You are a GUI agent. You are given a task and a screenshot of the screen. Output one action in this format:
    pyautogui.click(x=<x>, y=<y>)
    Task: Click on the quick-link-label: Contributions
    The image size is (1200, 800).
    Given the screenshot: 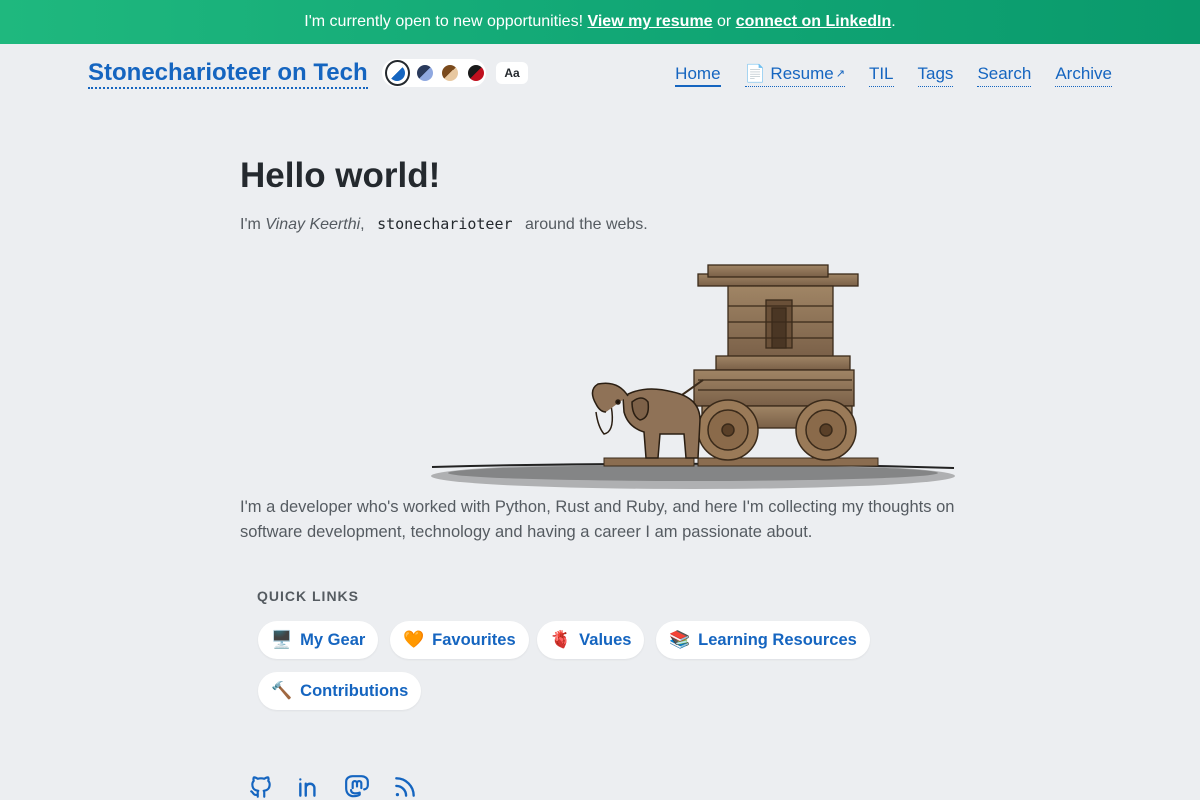 What is the action you would take?
    pyautogui.click(x=354, y=690)
    